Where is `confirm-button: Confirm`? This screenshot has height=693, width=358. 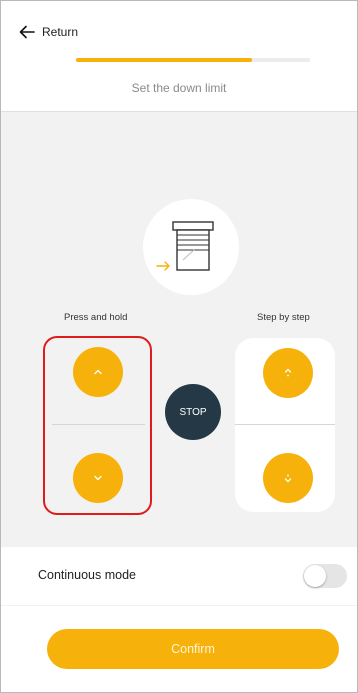 confirm-button: Confirm is located at coordinates (193, 649).